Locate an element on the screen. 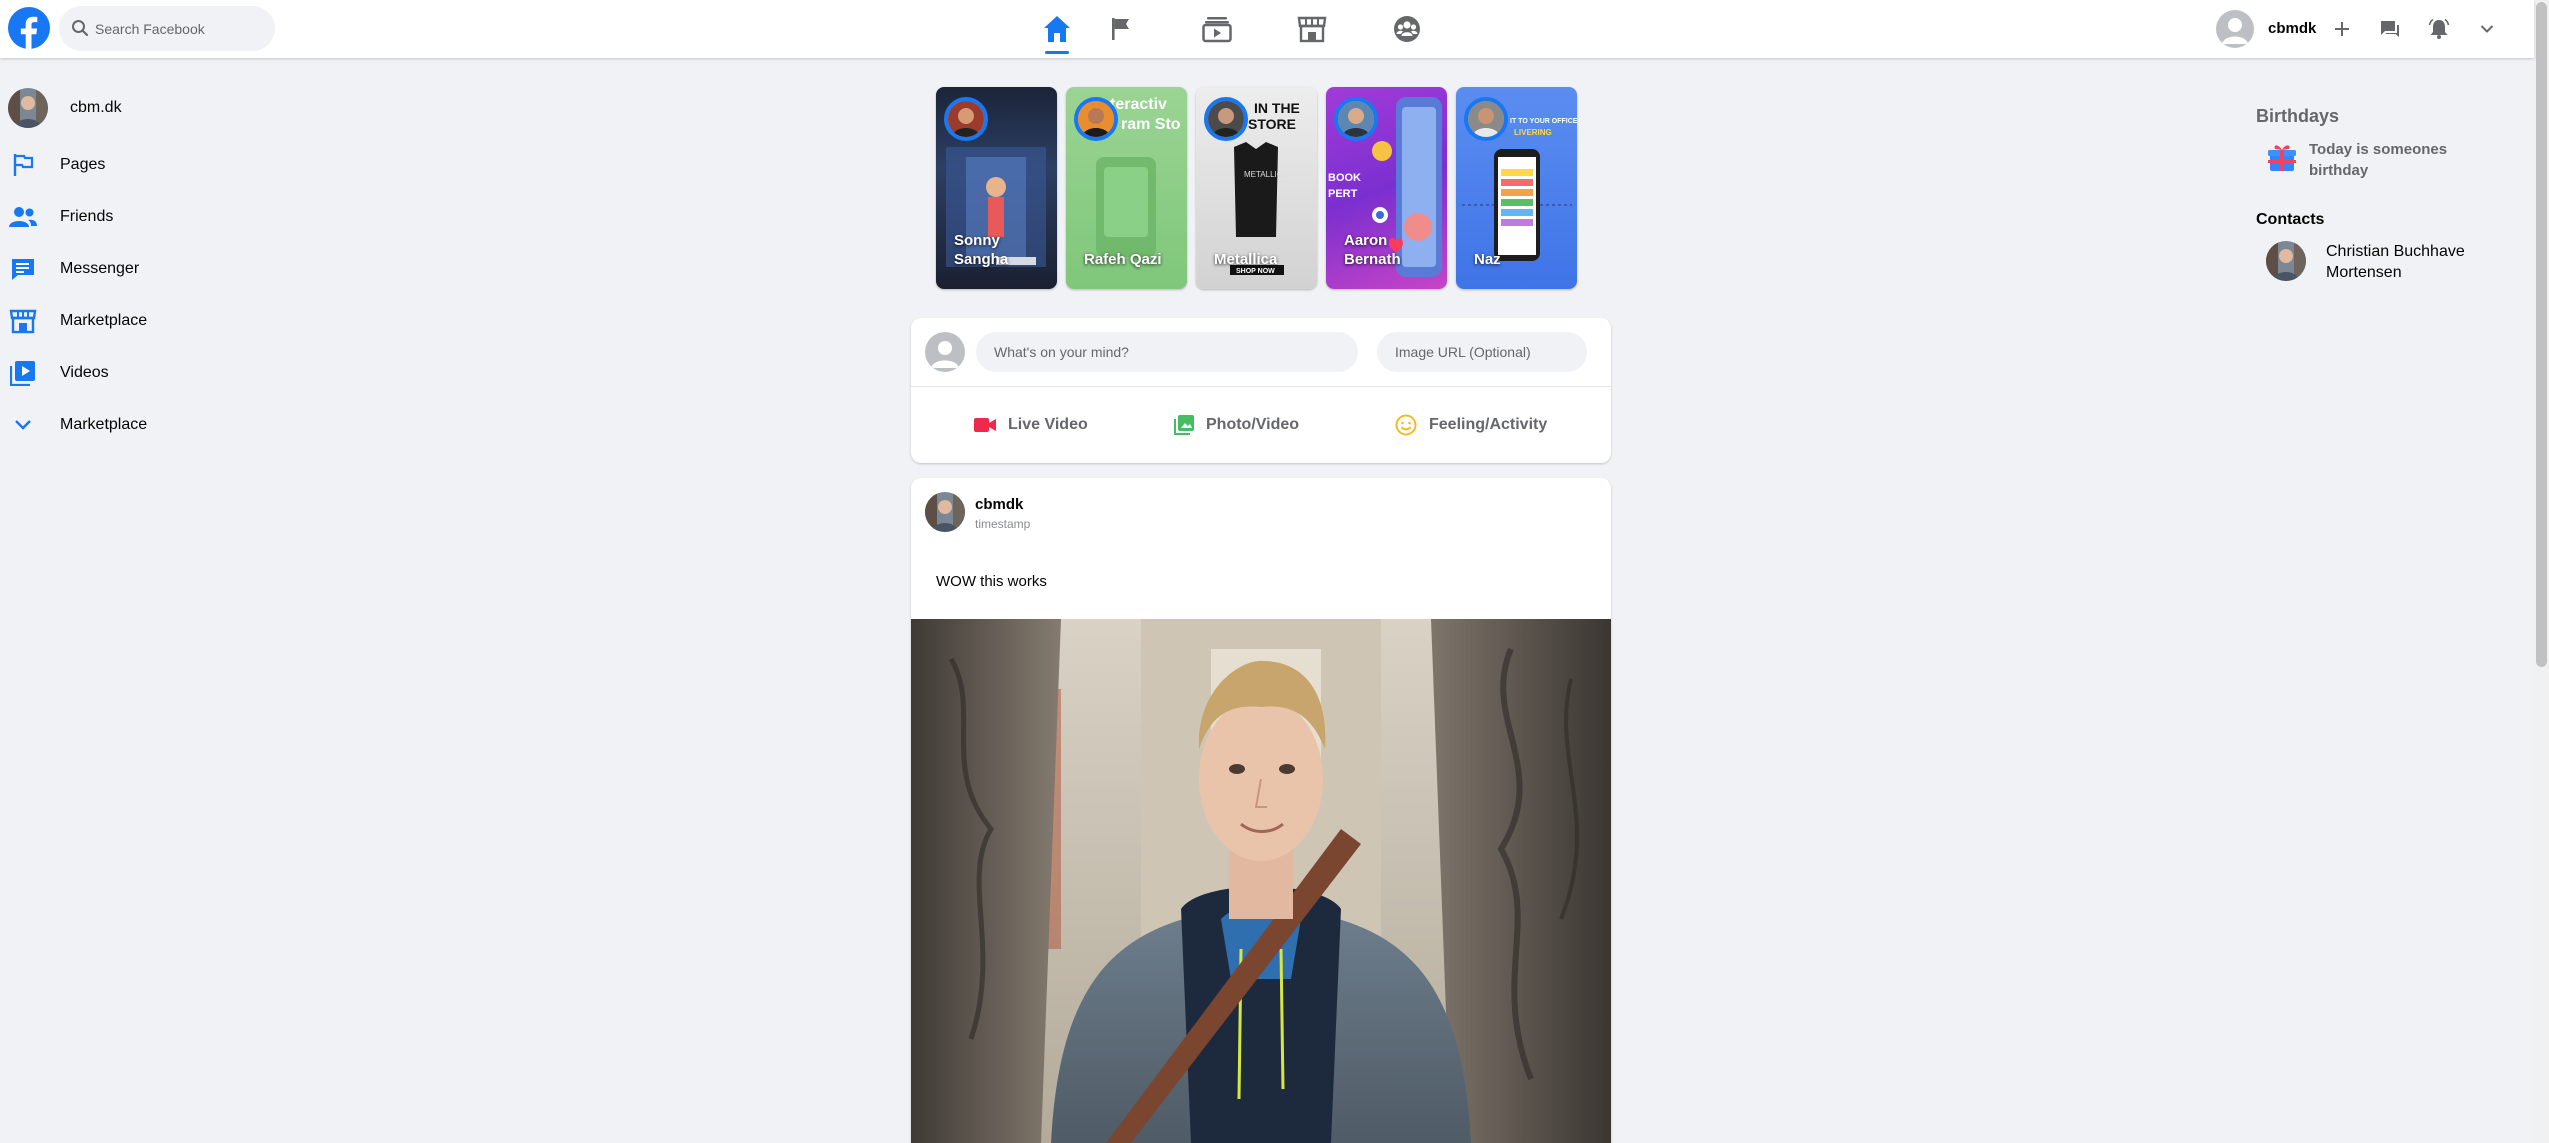 The width and height of the screenshot is (2549, 1143). video-library-icon is located at coordinates (23, 373).